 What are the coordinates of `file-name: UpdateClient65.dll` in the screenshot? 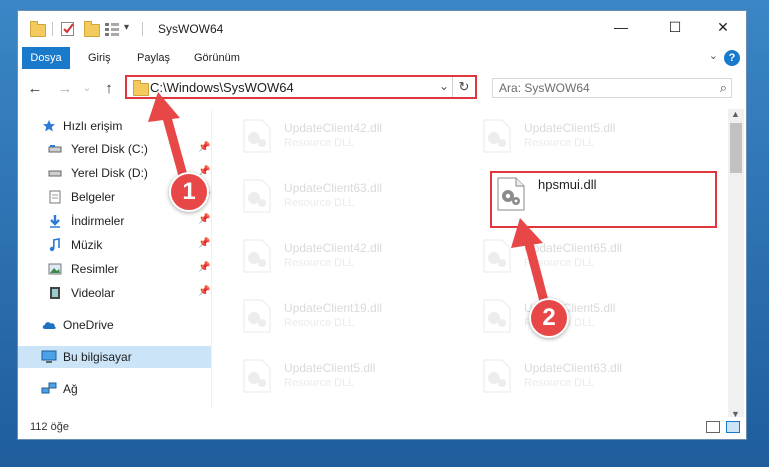 It's located at (573, 248).